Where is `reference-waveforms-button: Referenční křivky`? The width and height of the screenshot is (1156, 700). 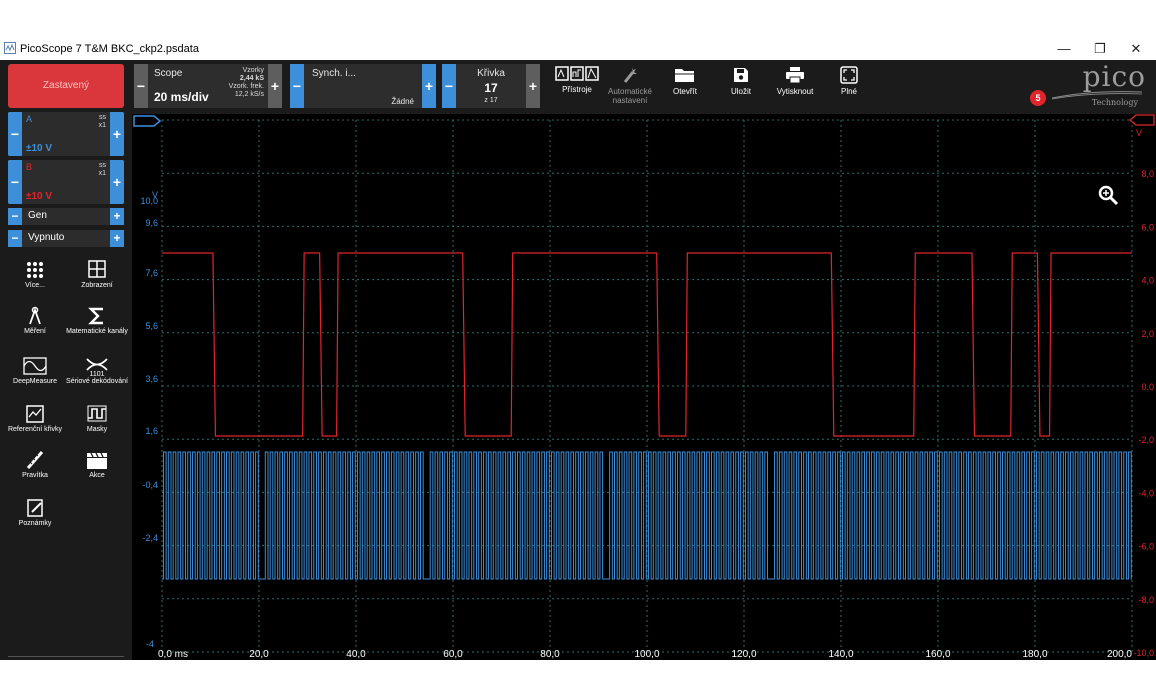 reference-waveforms-button: Referenční křivky is located at coordinates (35, 419).